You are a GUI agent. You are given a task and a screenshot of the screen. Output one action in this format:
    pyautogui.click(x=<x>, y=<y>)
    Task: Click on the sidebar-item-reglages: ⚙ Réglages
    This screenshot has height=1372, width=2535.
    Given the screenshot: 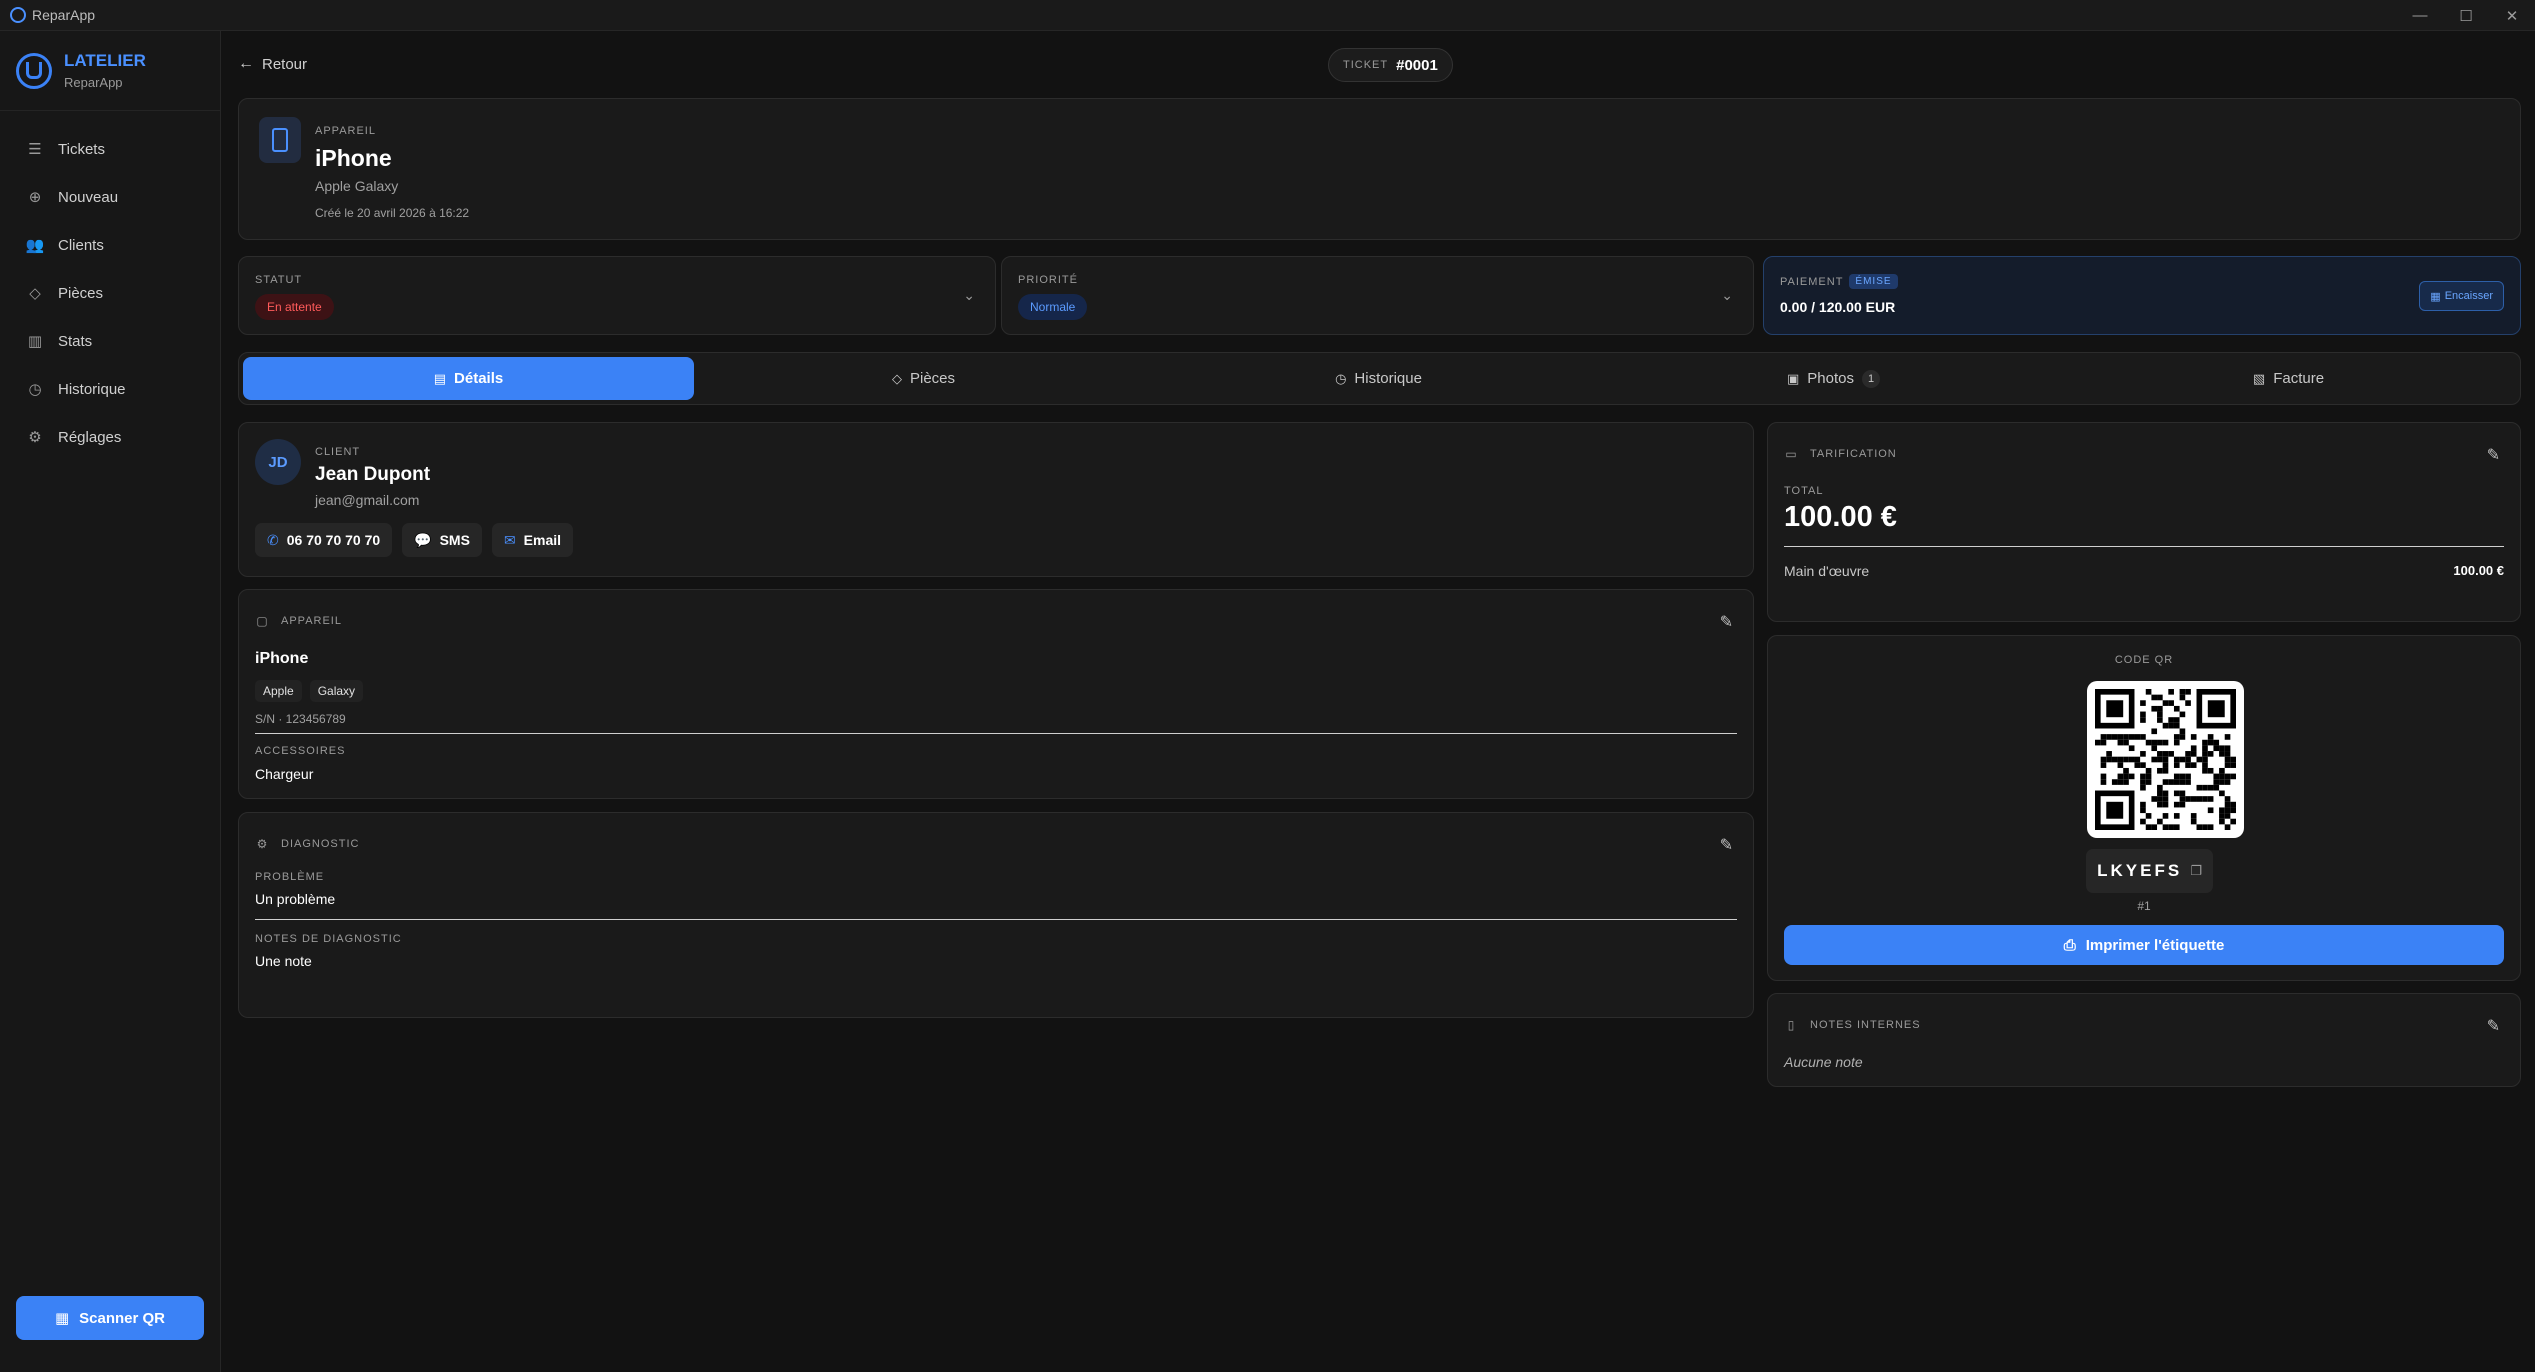 What is the action you would take?
    pyautogui.click(x=110, y=437)
    